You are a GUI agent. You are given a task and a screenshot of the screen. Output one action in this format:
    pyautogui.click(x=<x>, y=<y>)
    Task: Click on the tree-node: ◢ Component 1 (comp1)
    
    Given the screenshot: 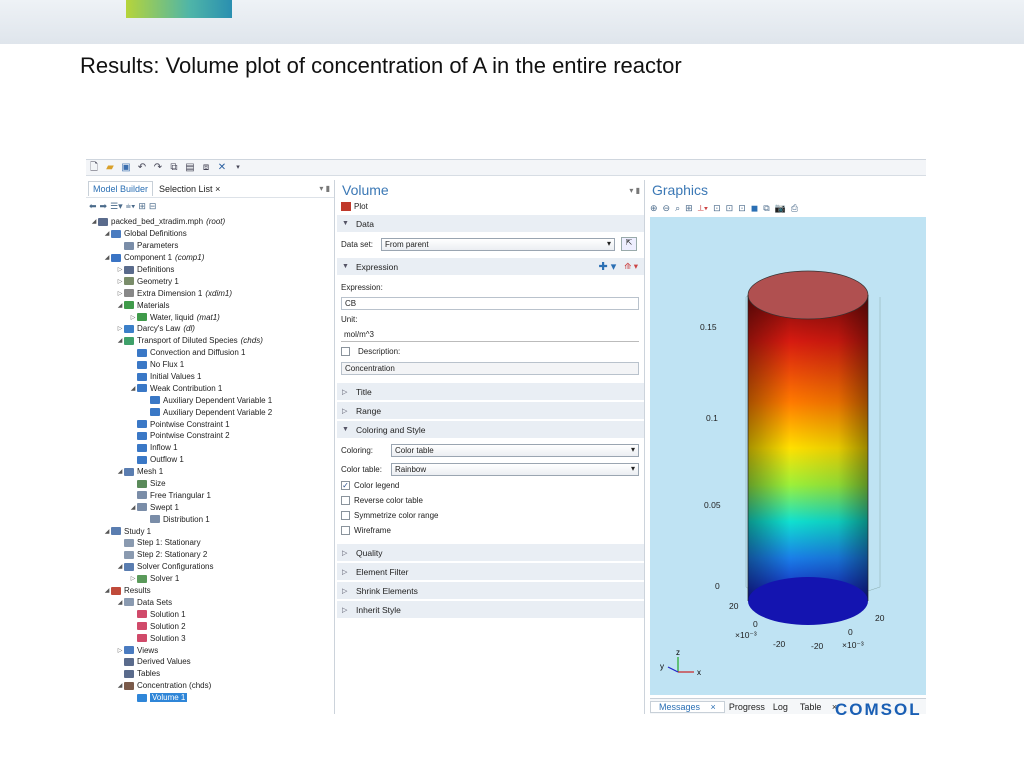 What is the action you would take?
    pyautogui.click(x=210, y=258)
    